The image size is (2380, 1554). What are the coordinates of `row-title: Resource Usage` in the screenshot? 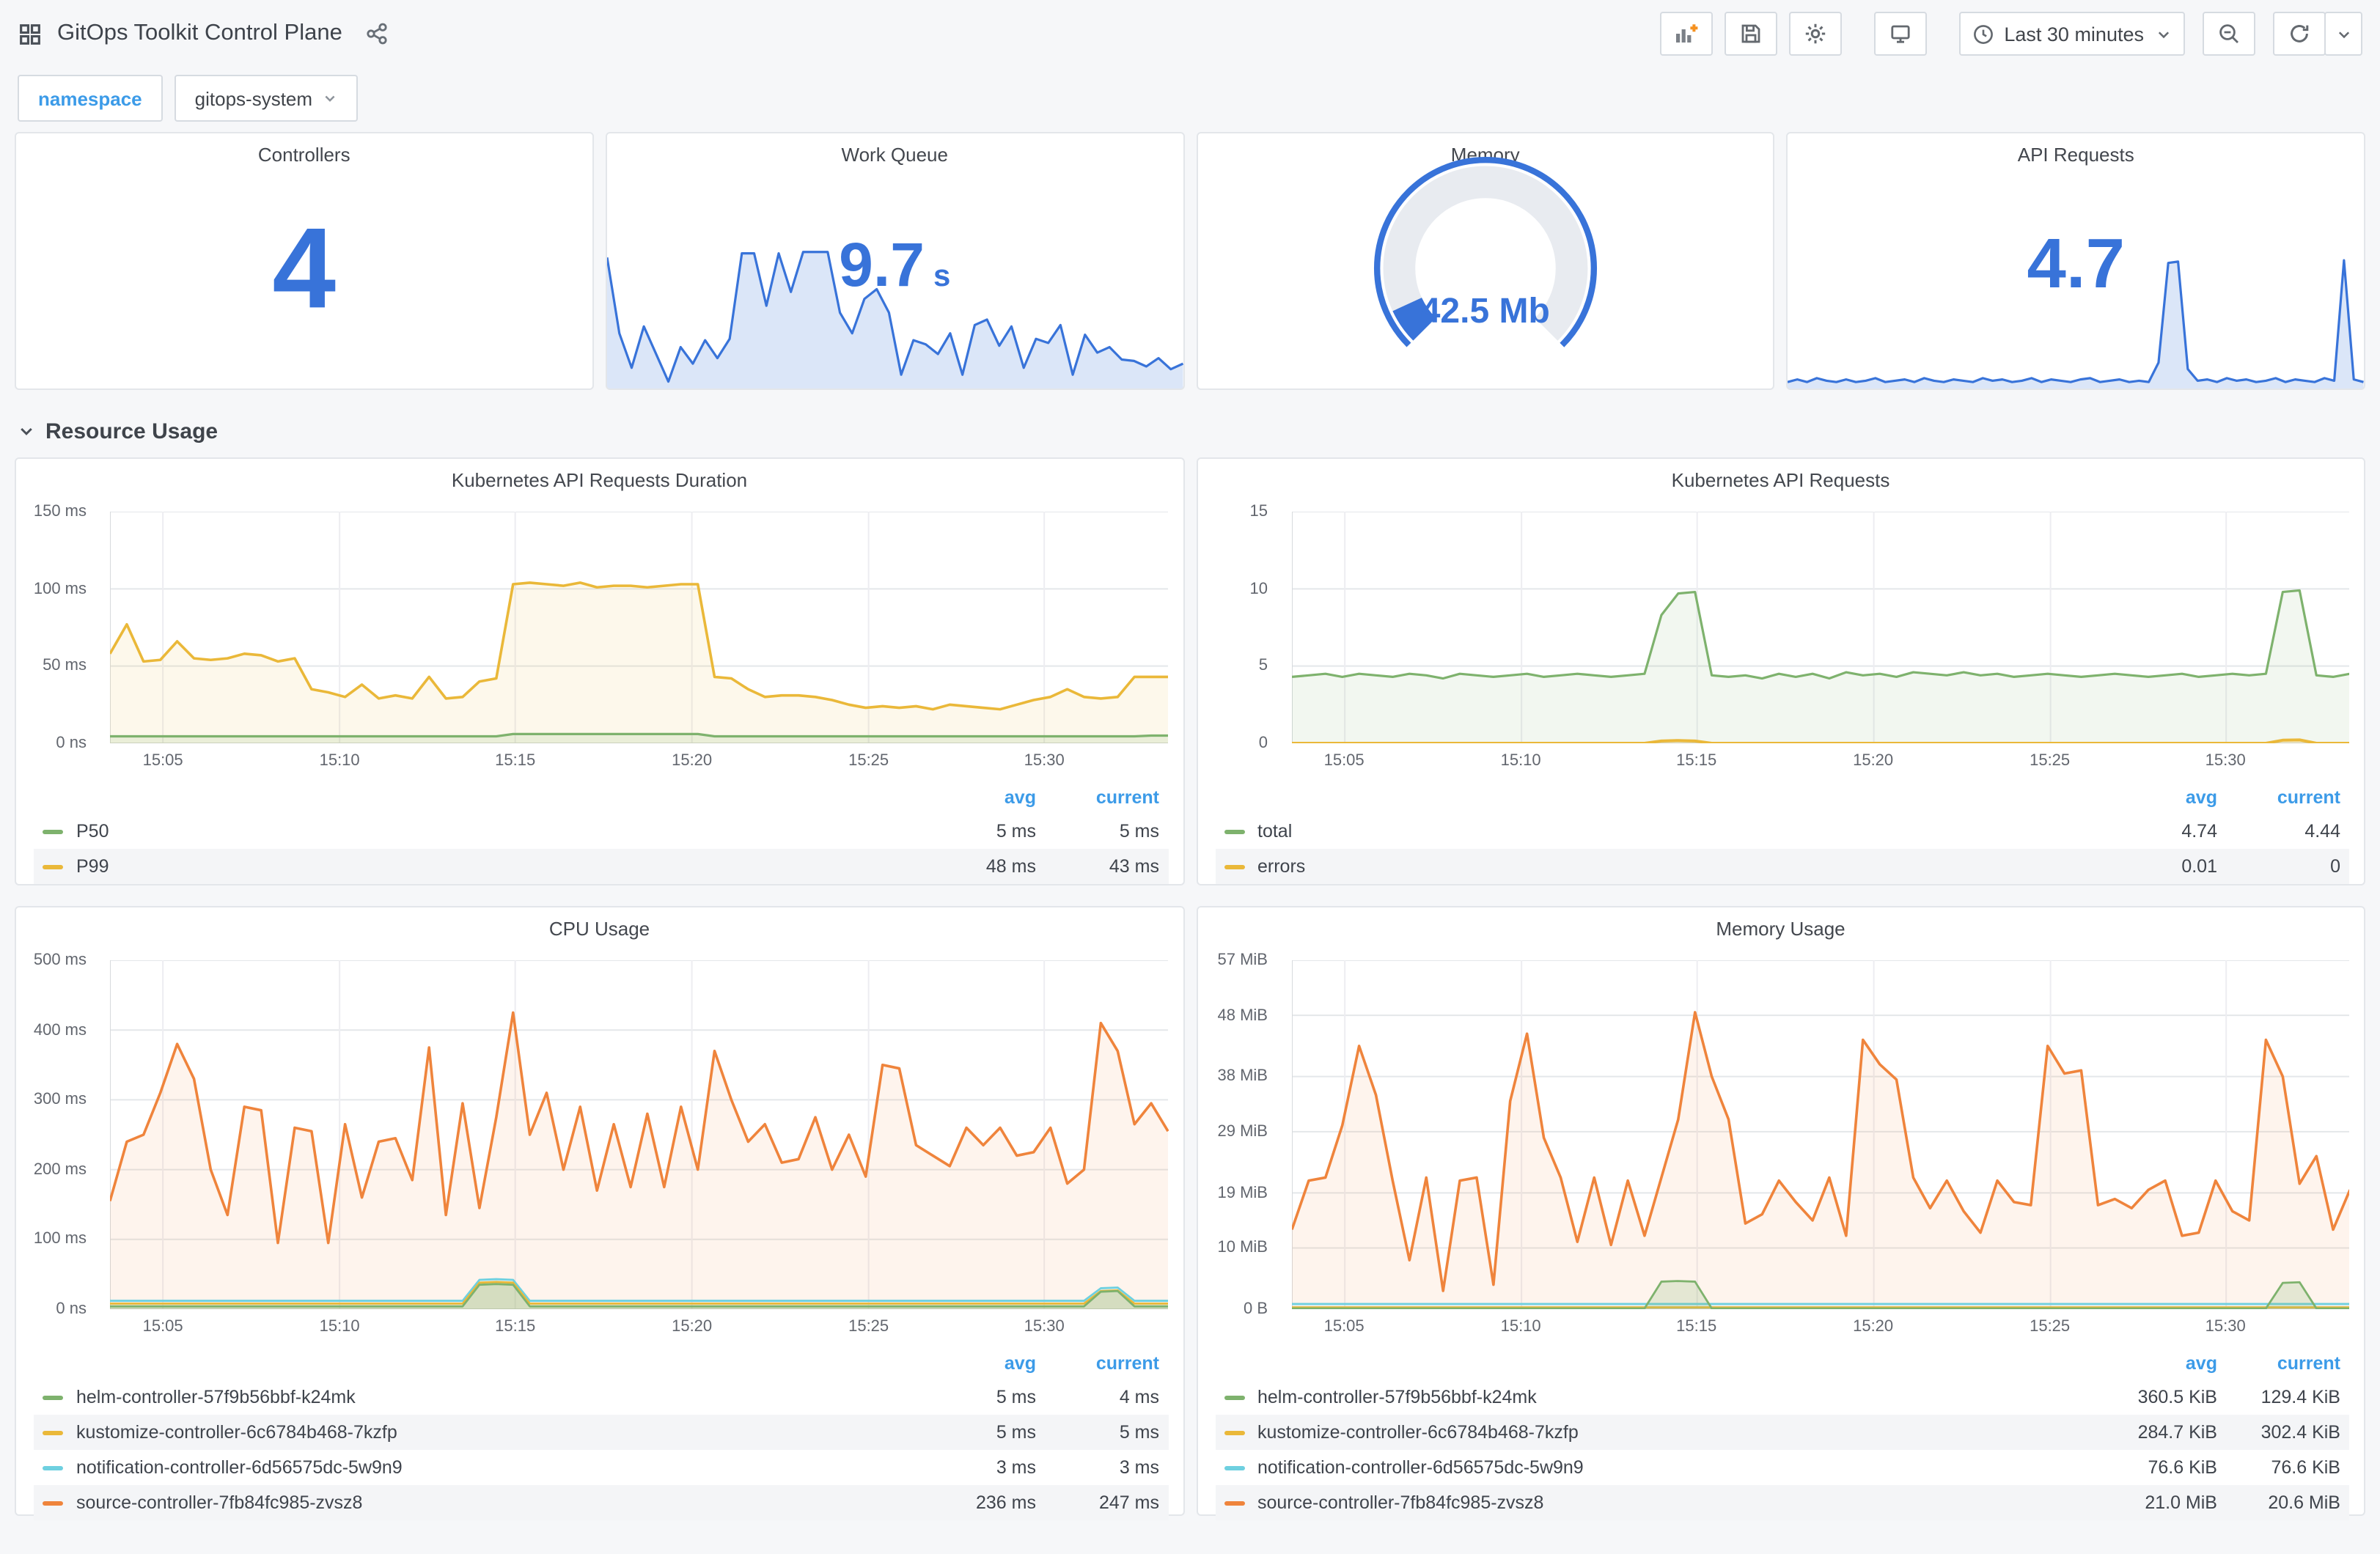 It's located at (131, 431).